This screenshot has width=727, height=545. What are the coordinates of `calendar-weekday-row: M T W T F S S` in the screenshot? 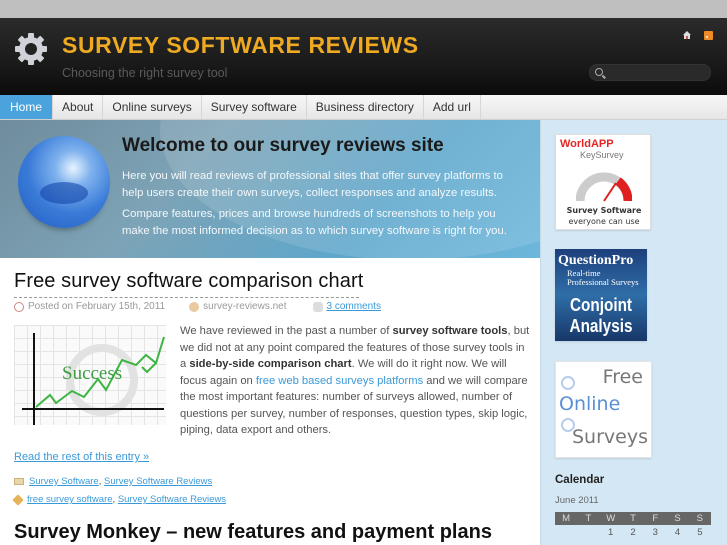 It's located at (633, 518).